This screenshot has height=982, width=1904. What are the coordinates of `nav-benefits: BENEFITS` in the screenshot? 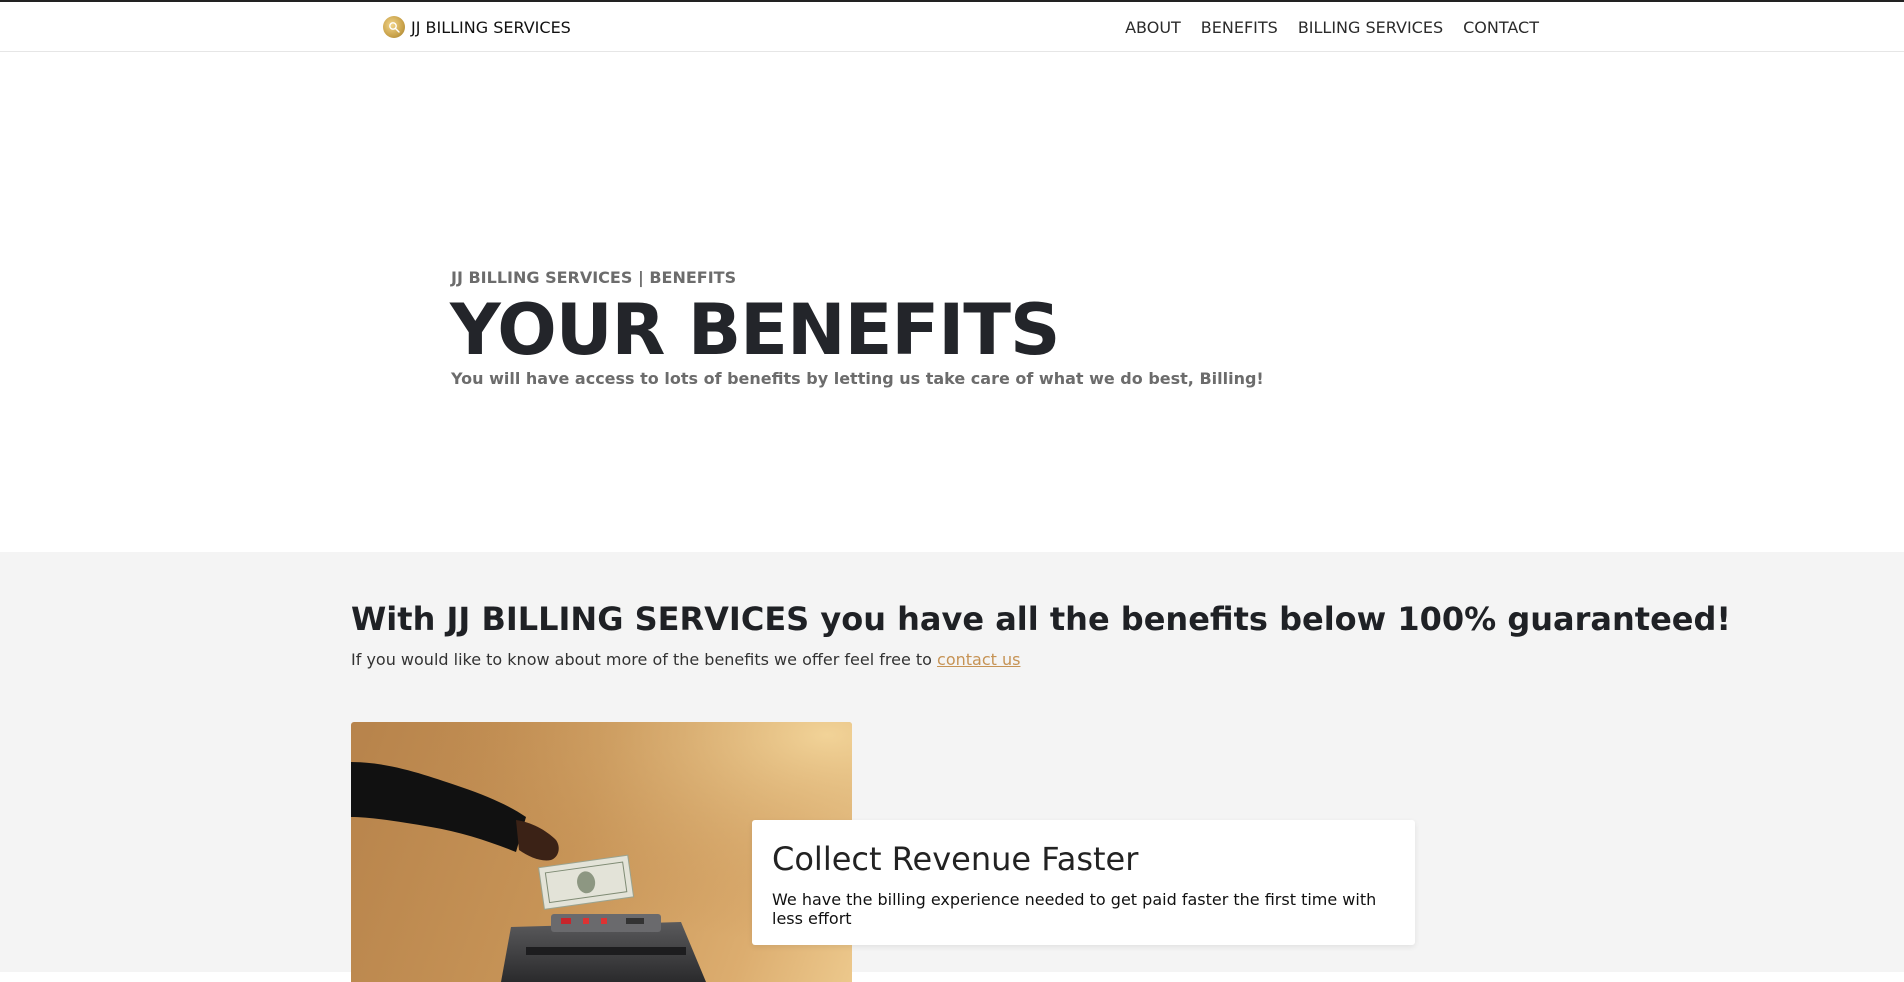 It's located at (1239, 27).